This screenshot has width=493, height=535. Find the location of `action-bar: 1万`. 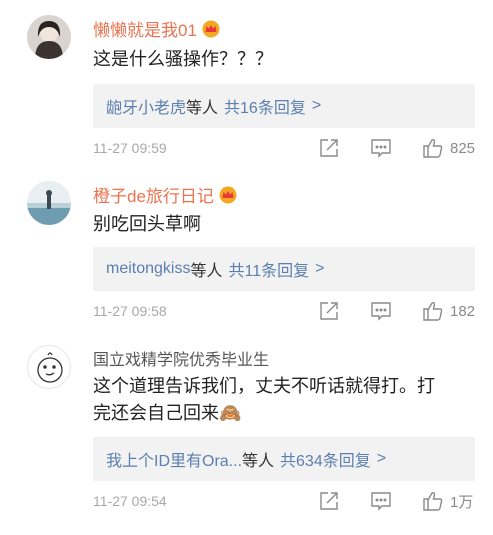

action-bar: 1万 is located at coordinates (395, 501).